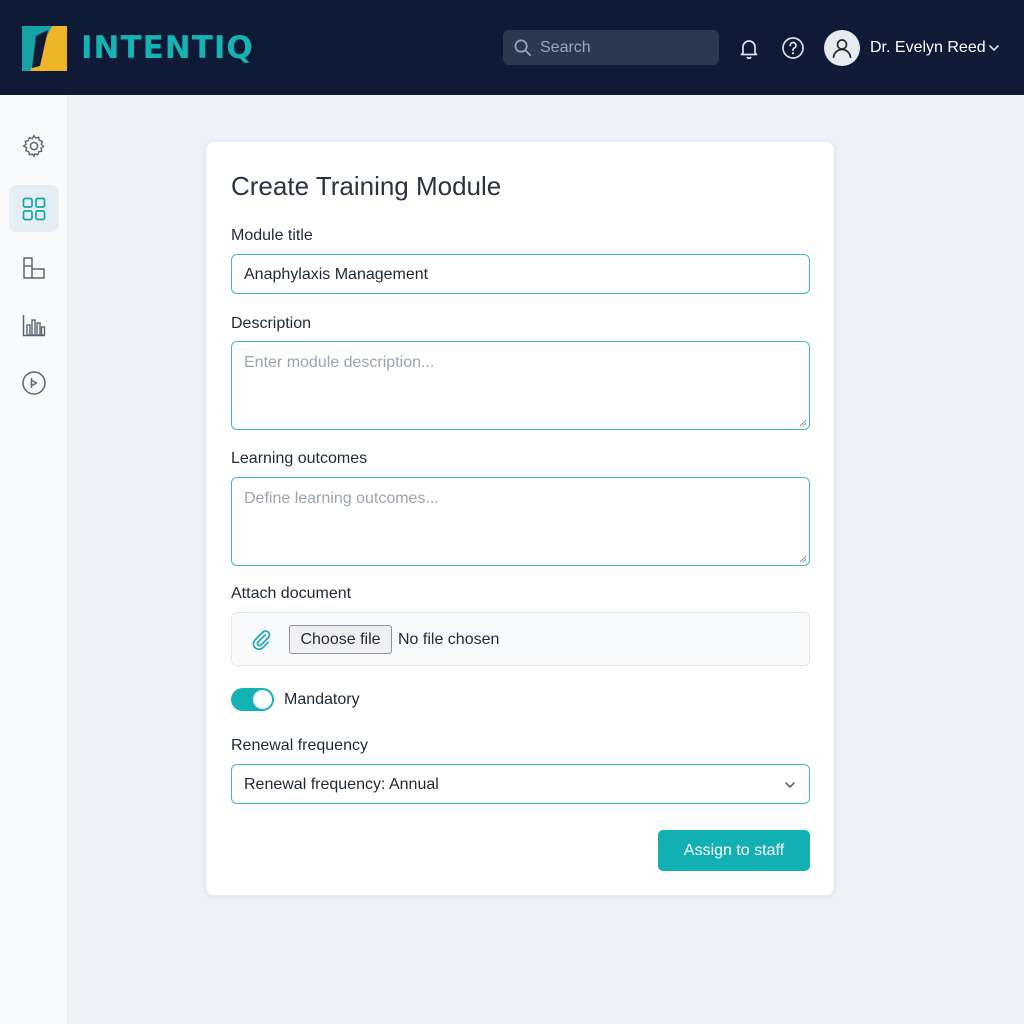 The width and height of the screenshot is (1024, 1024). I want to click on mandatory-label: Mandatory, so click(322, 699).